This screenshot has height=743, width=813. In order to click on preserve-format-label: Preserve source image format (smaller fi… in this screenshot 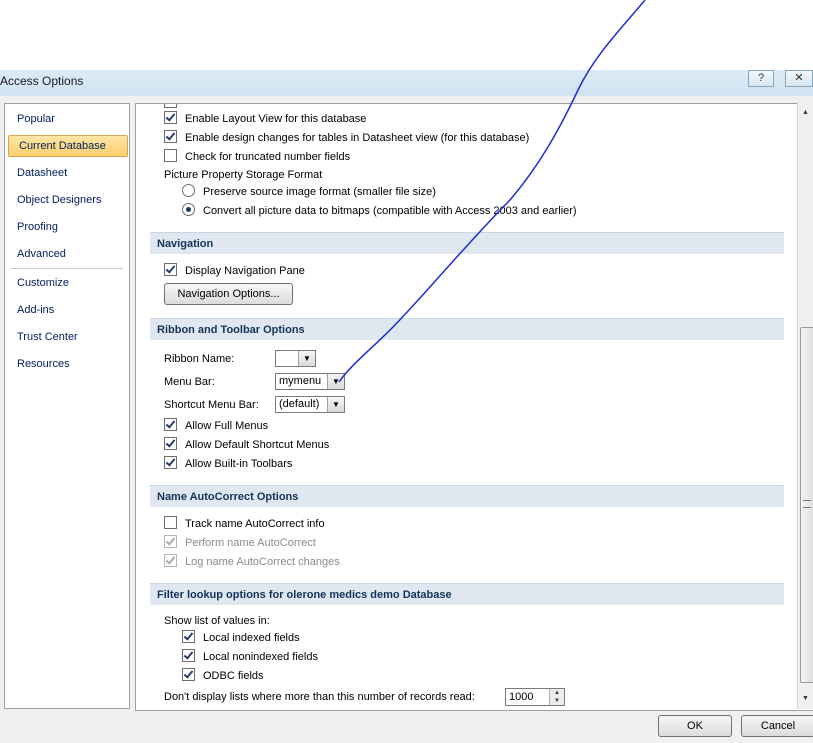, I will do `click(319, 192)`.